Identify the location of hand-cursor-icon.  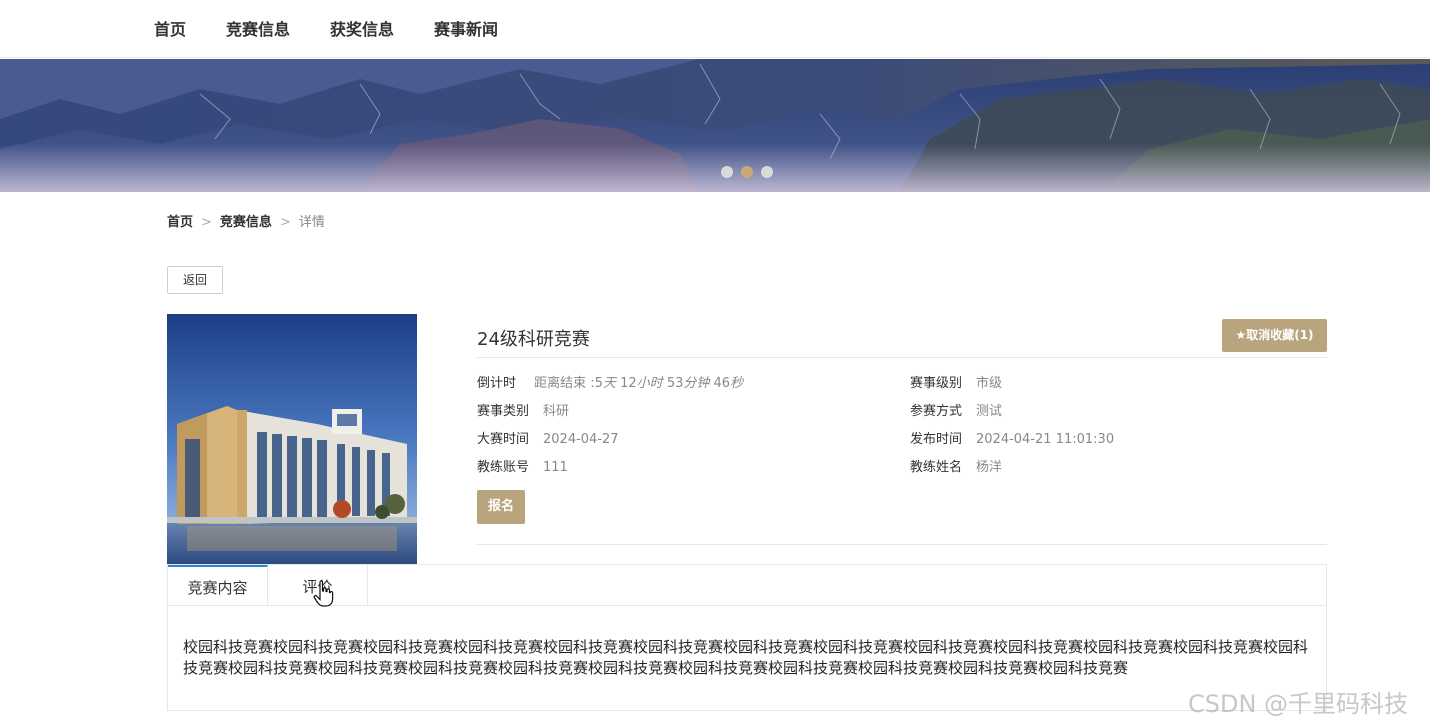
(323, 593).